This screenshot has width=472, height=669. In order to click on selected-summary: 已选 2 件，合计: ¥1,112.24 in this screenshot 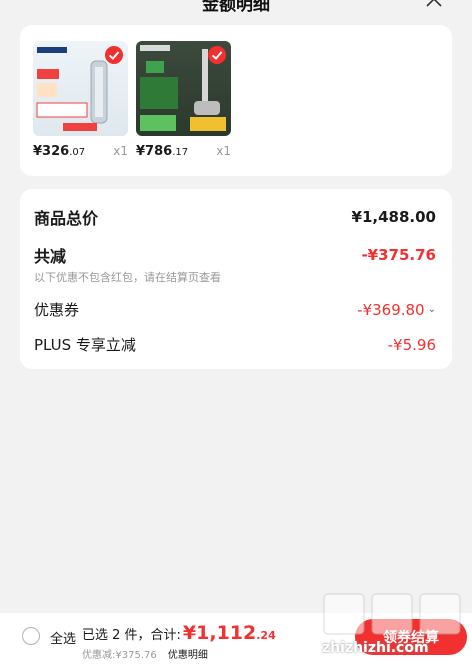, I will do `click(179, 633)`.